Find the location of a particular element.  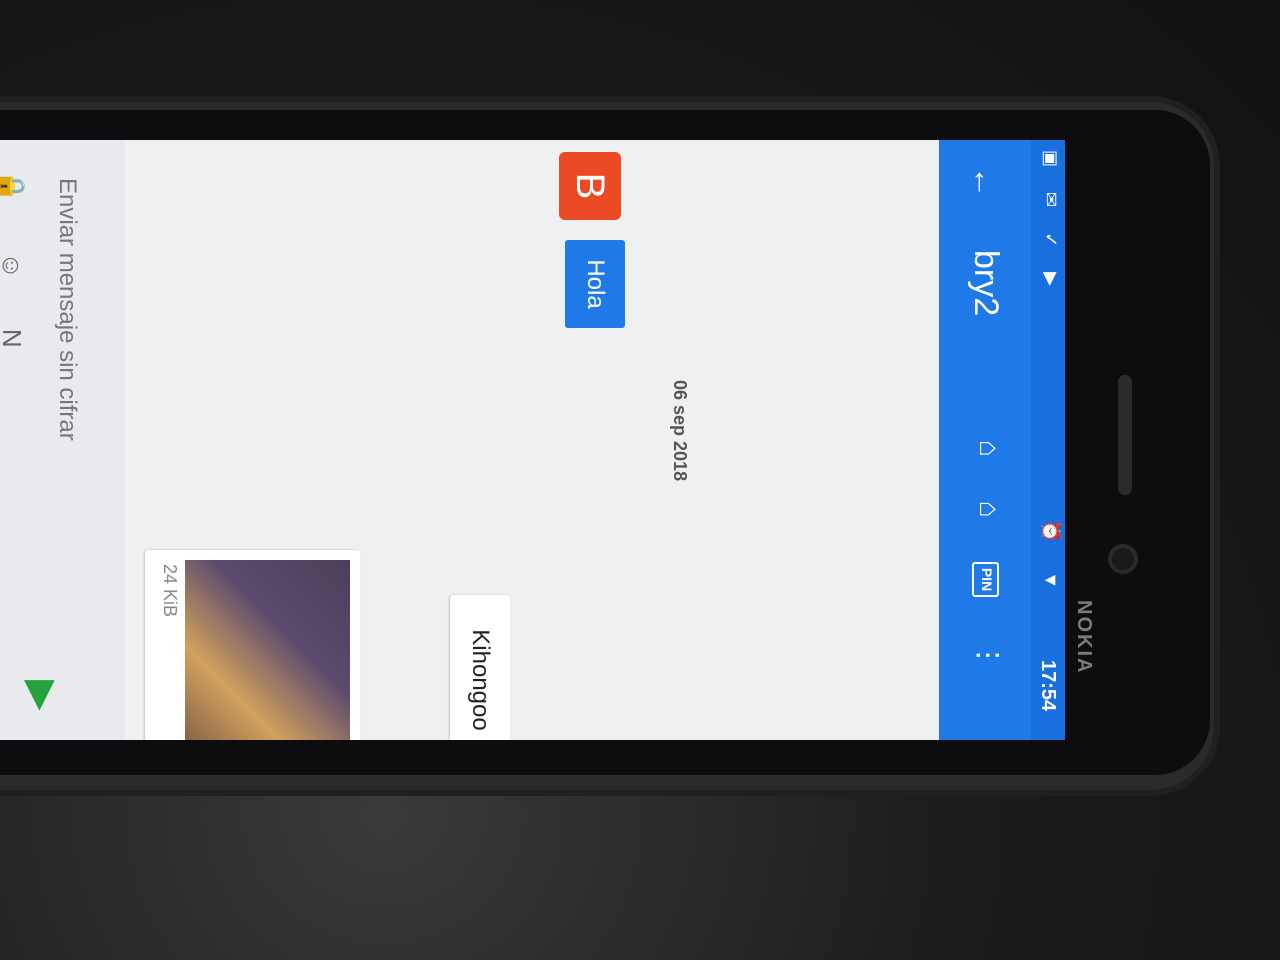

composer-tools: 🔒 ☺ N is located at coordinates (13, 259).